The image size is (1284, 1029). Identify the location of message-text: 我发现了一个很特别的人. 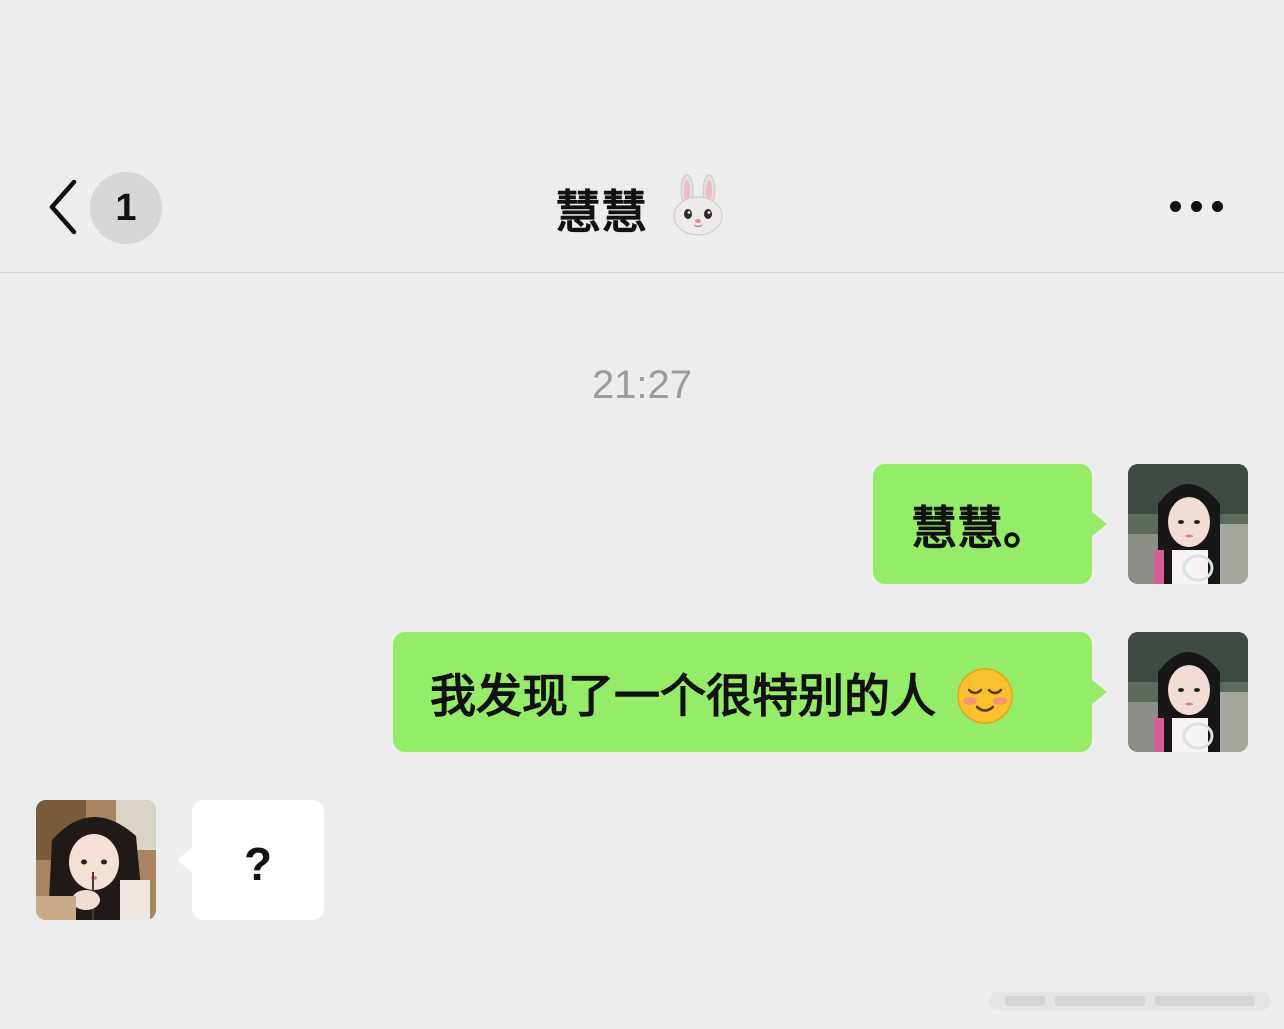
(683, 695).